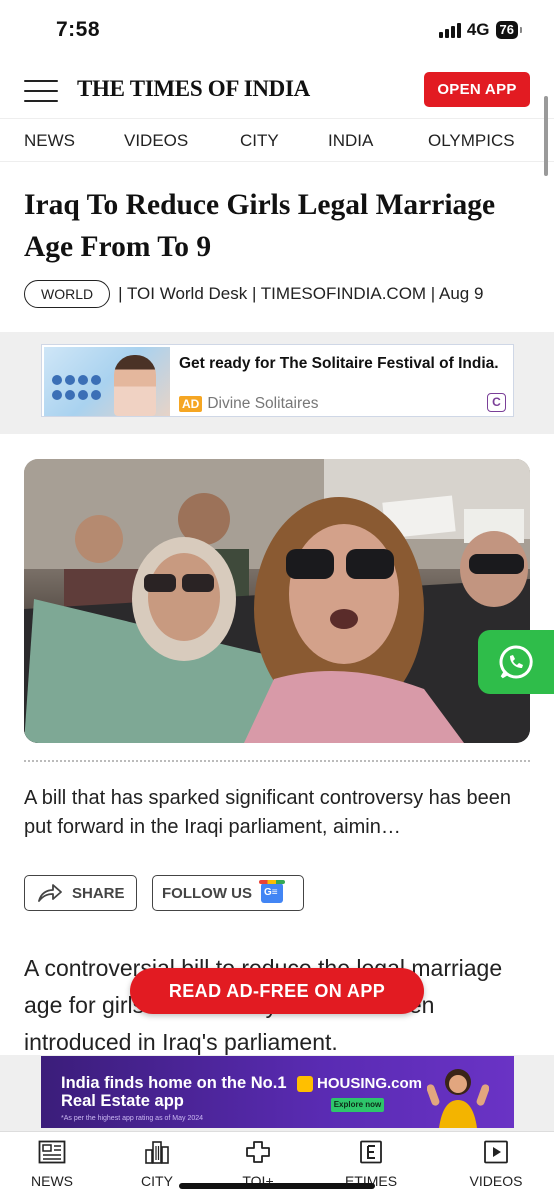 Image resolution: width=554 pixels, height=1200 pixels. I want to click on tab-city: CITY, so click(157, 1164).